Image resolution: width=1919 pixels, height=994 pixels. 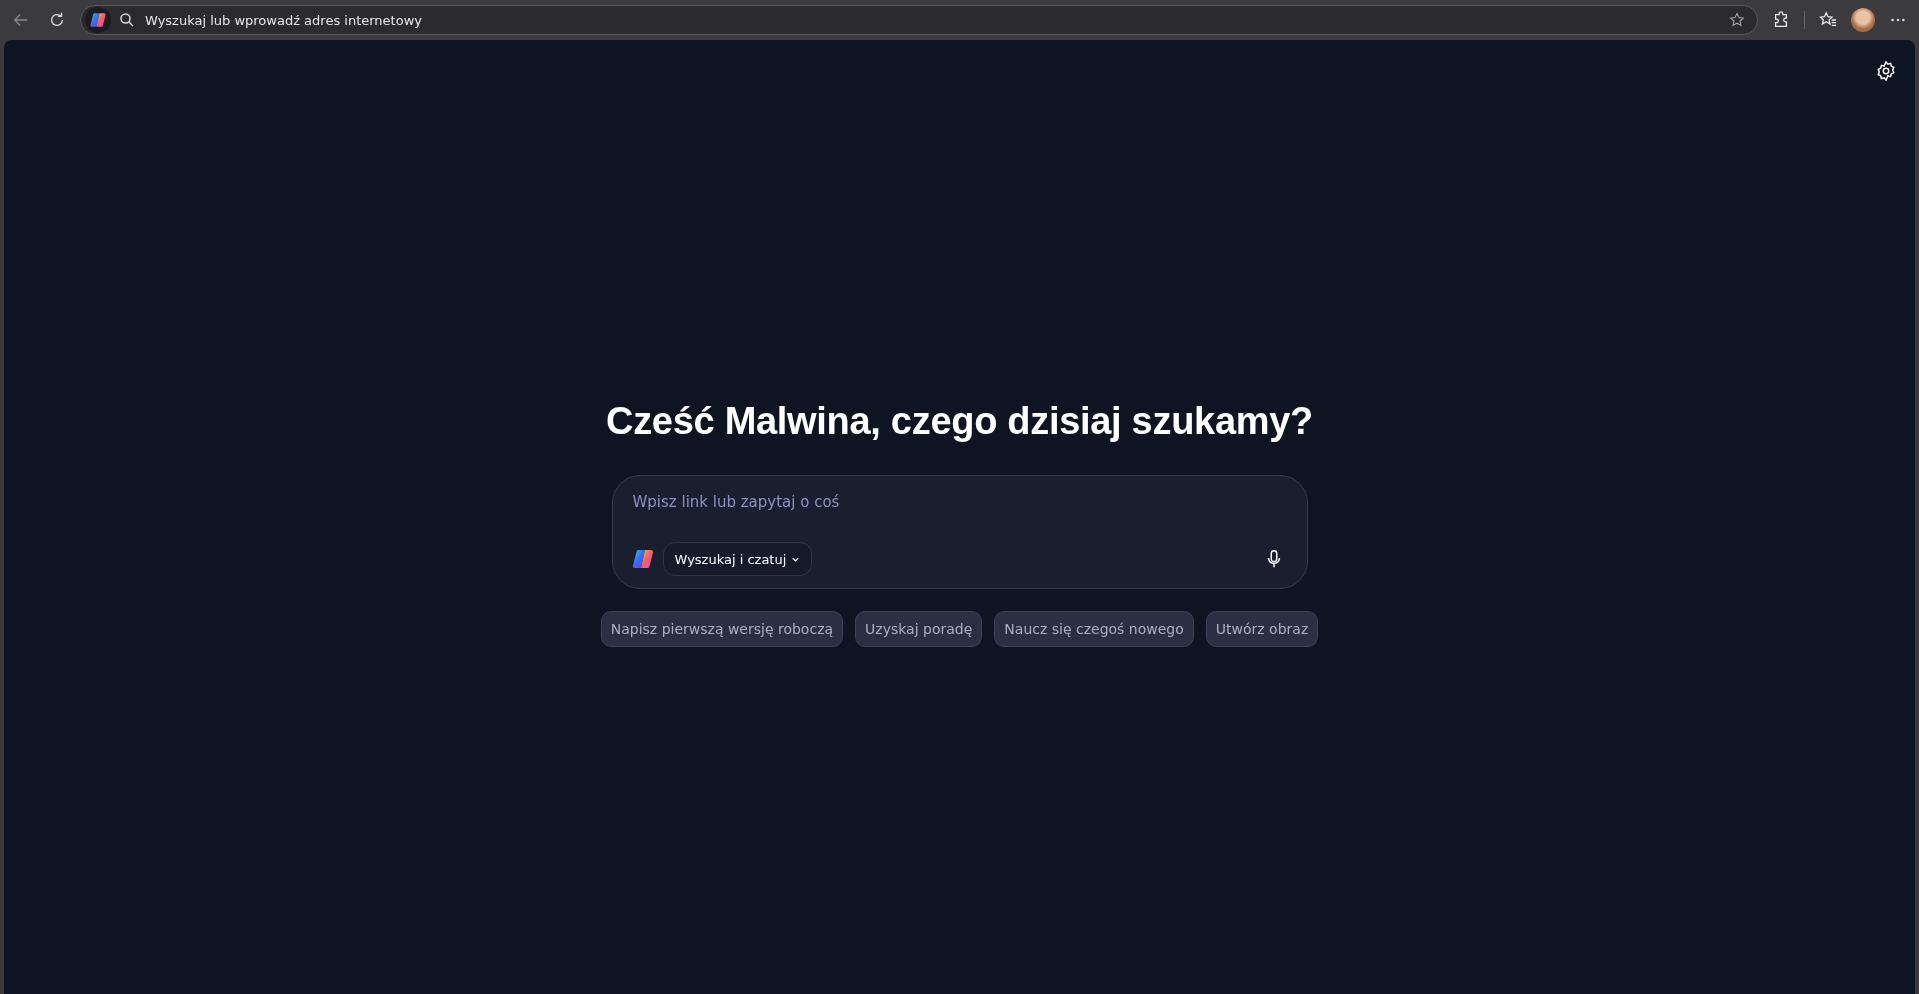 I want to click on suggestion-chip: Naucz się czegoś nowego, so click(x=1094, y=629).